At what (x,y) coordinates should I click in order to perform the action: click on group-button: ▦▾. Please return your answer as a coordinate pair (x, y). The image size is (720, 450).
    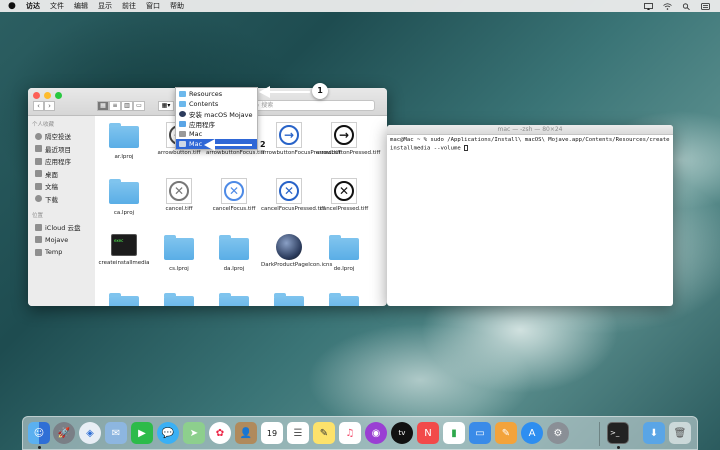
    Looking at the image, I should click on (166, 106).